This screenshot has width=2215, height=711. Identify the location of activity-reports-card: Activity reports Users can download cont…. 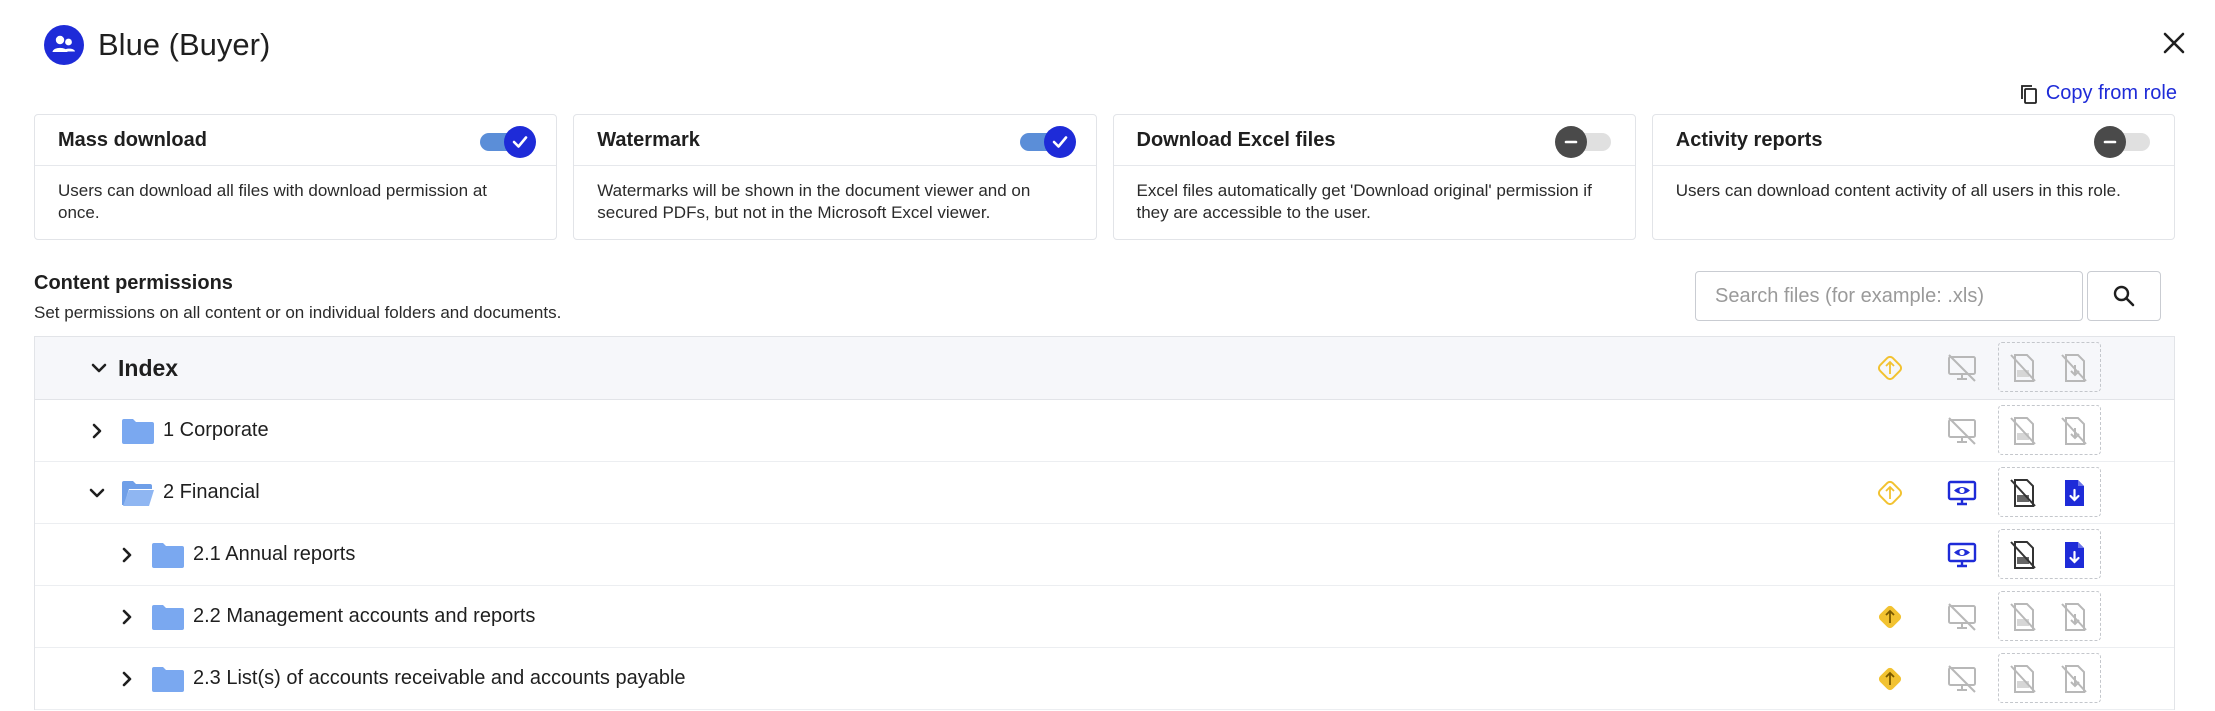
(1913, 177).